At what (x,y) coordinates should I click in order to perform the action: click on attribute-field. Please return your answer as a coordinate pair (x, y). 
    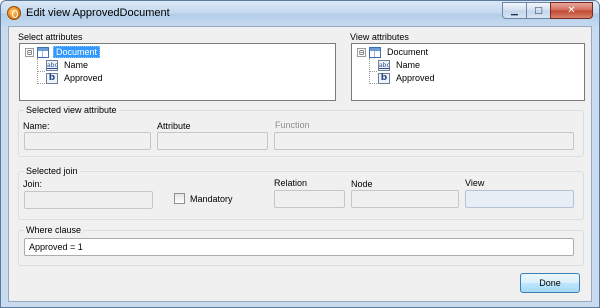
    Looking at the image, I should click on (212, 141).